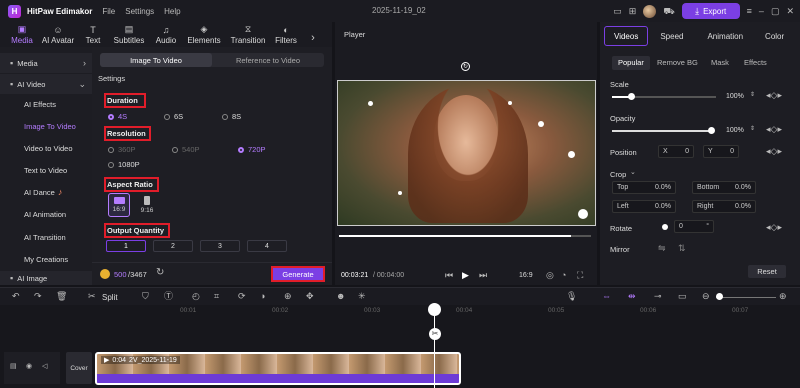 This screenshot has height=388, width=800. What do you see at coordinates (58, 34) in the screenshot?
I see `tab-ai-avatar: ☺ AI Avatar` at bounding box center [58, 34].